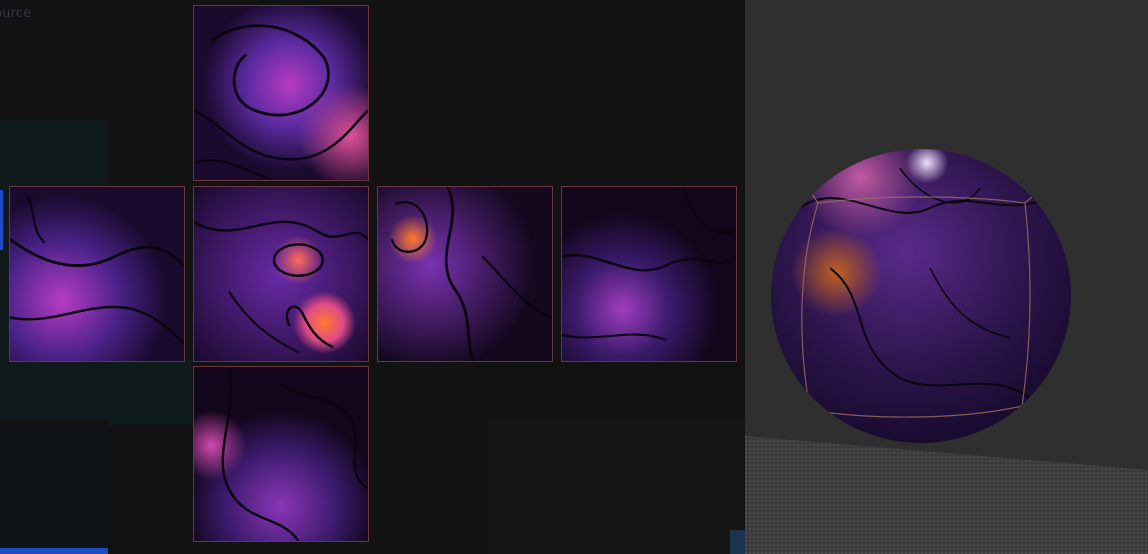  Describe the element at coordinates (16, 13) in the screenshot. I see `source-label: ource` at that location.